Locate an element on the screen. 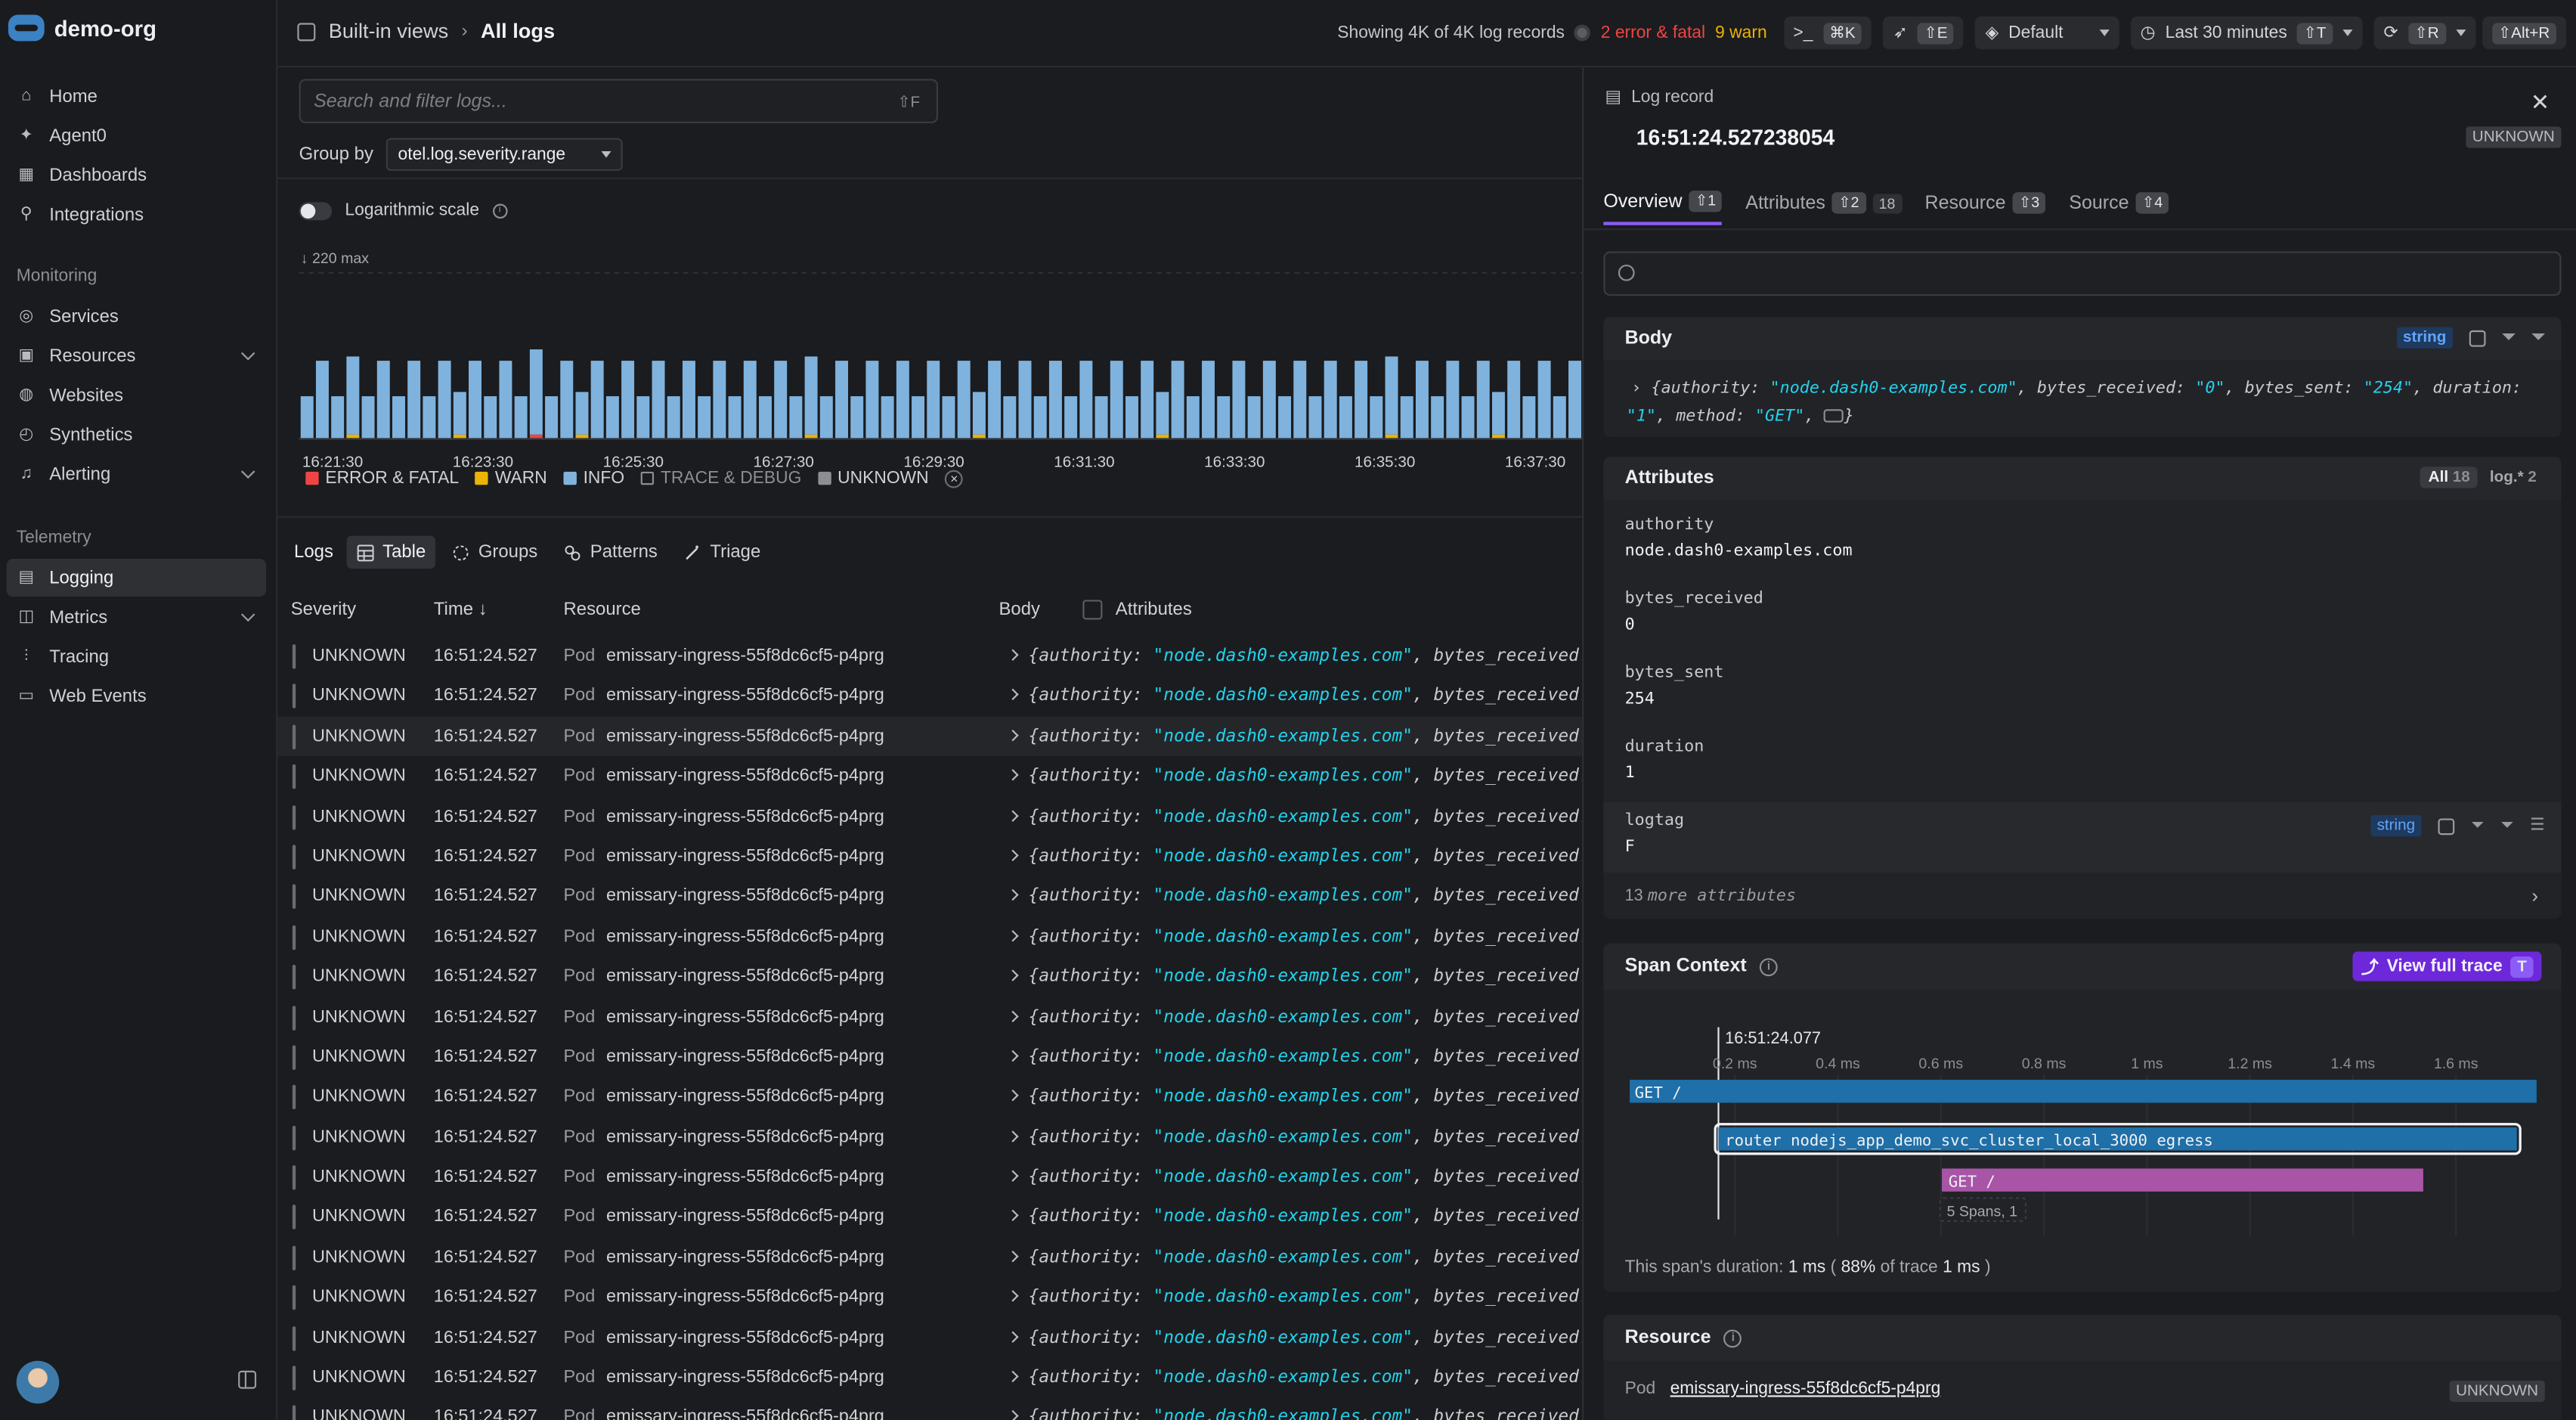 The height and width of the screenshot is (1420, 2576). attribute-row: logtag Fstring ⏷ ⏷ ☰ is located at coordinates (2082, 837).